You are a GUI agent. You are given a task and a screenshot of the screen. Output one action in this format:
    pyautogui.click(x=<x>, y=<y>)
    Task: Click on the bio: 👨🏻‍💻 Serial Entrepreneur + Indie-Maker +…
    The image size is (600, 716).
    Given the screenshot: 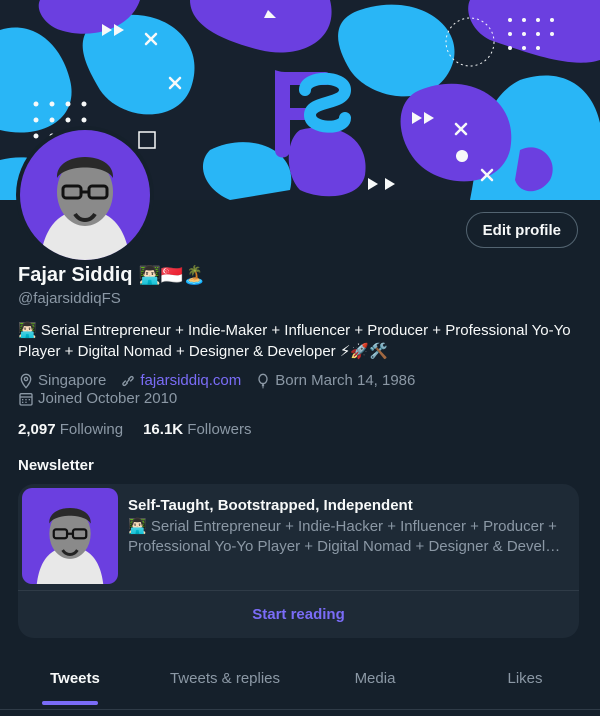 What is the action you would take?
    pyautogui.click(x=301, y=341)
    